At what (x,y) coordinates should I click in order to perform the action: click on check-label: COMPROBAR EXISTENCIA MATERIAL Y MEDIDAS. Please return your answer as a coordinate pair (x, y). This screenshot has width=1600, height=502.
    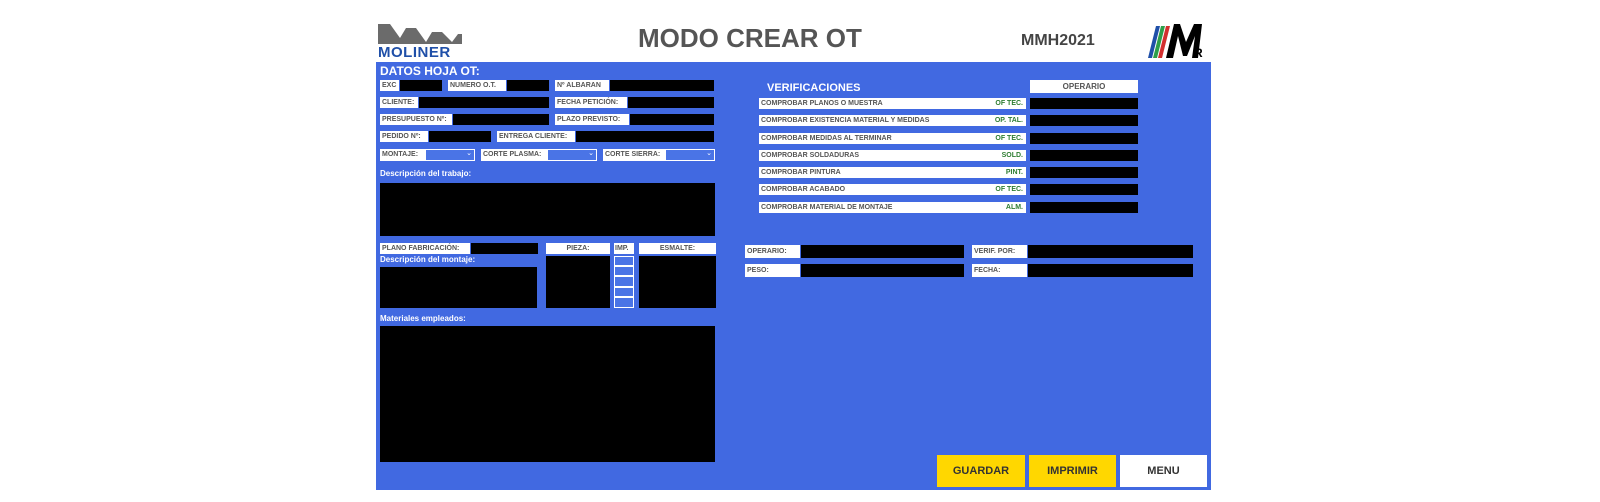
    Looking at the image, I should click on (845, 120).